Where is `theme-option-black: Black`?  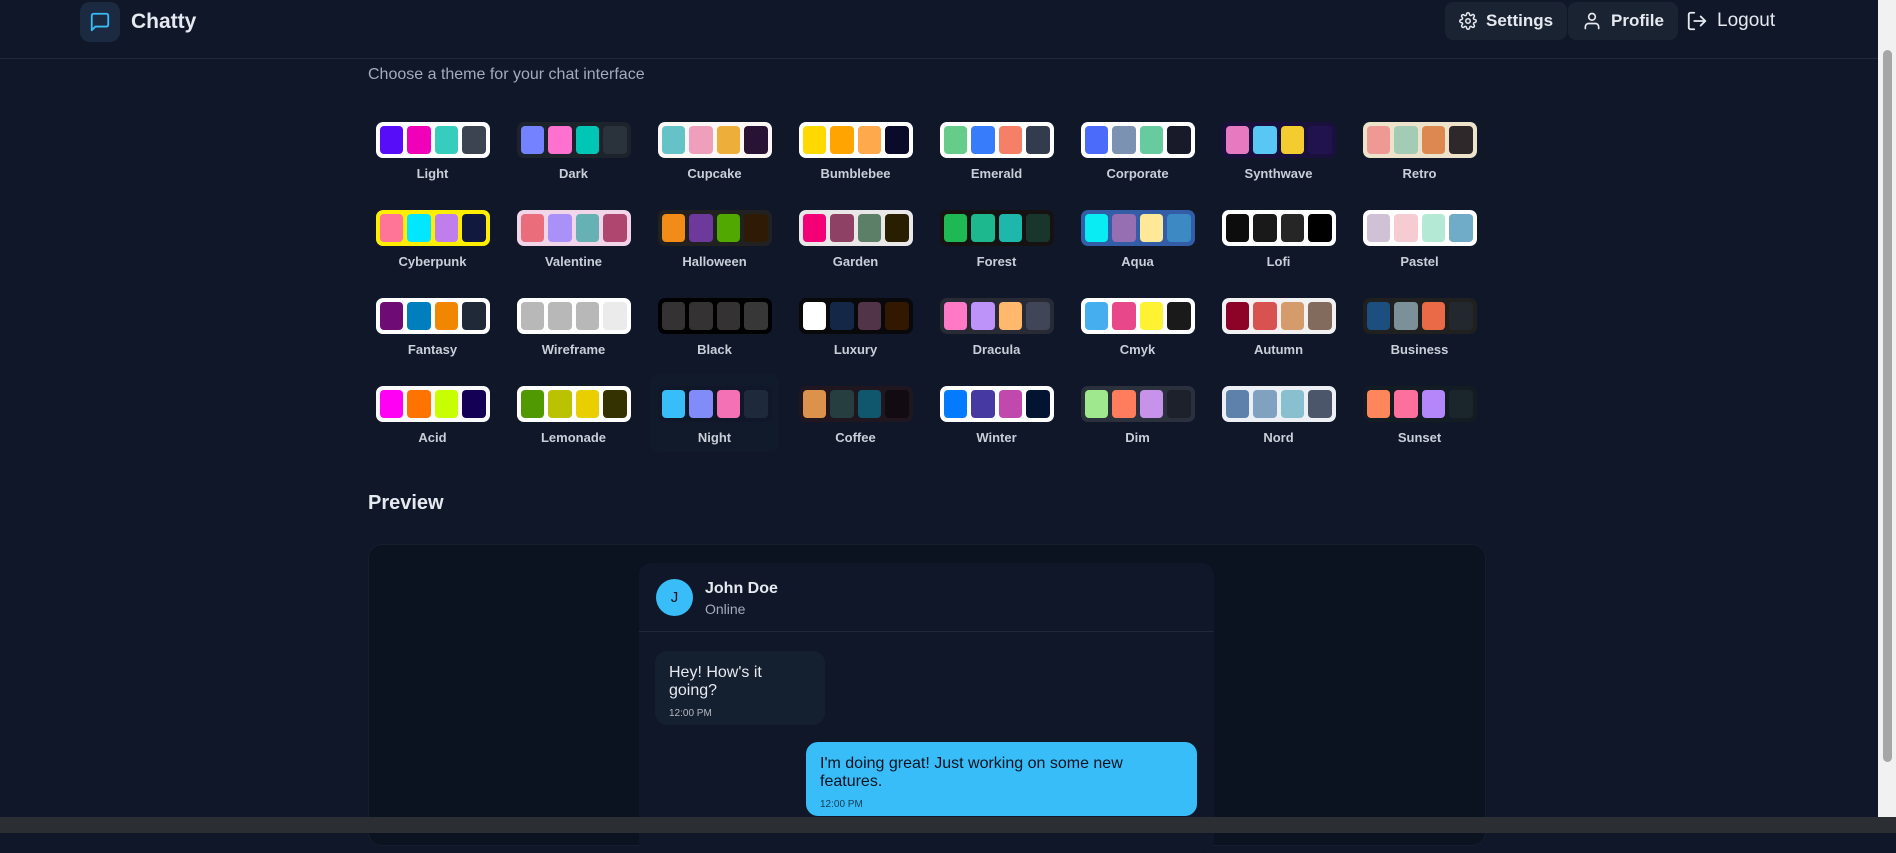 theme-option-black: Black is located at coordinates (714, 325).